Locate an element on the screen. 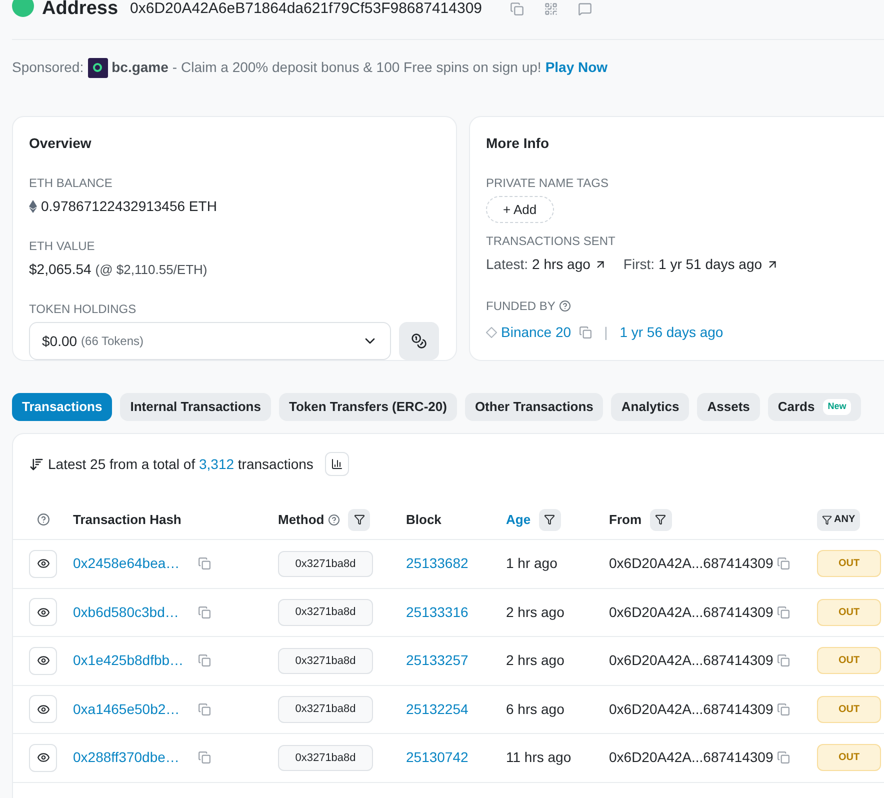 This screenshot has width=884, height=798. tab: Cards New is located at coordinates (815, 407).